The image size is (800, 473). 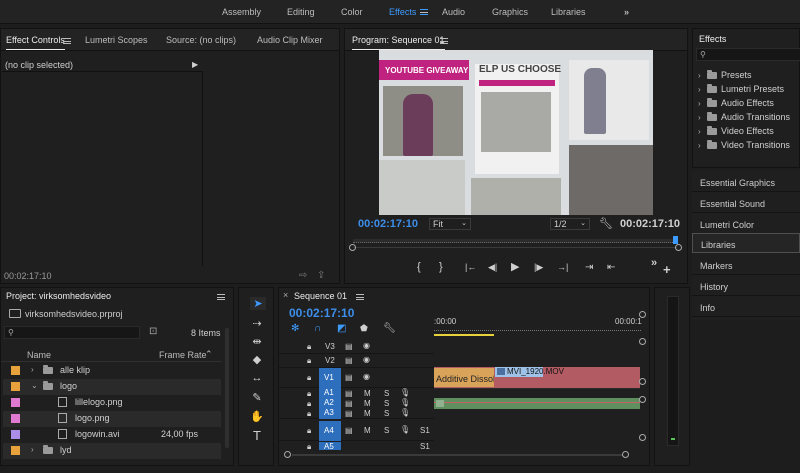 I want to click on track-select-tool-icon: ⇢, so click(x=257, y=323).